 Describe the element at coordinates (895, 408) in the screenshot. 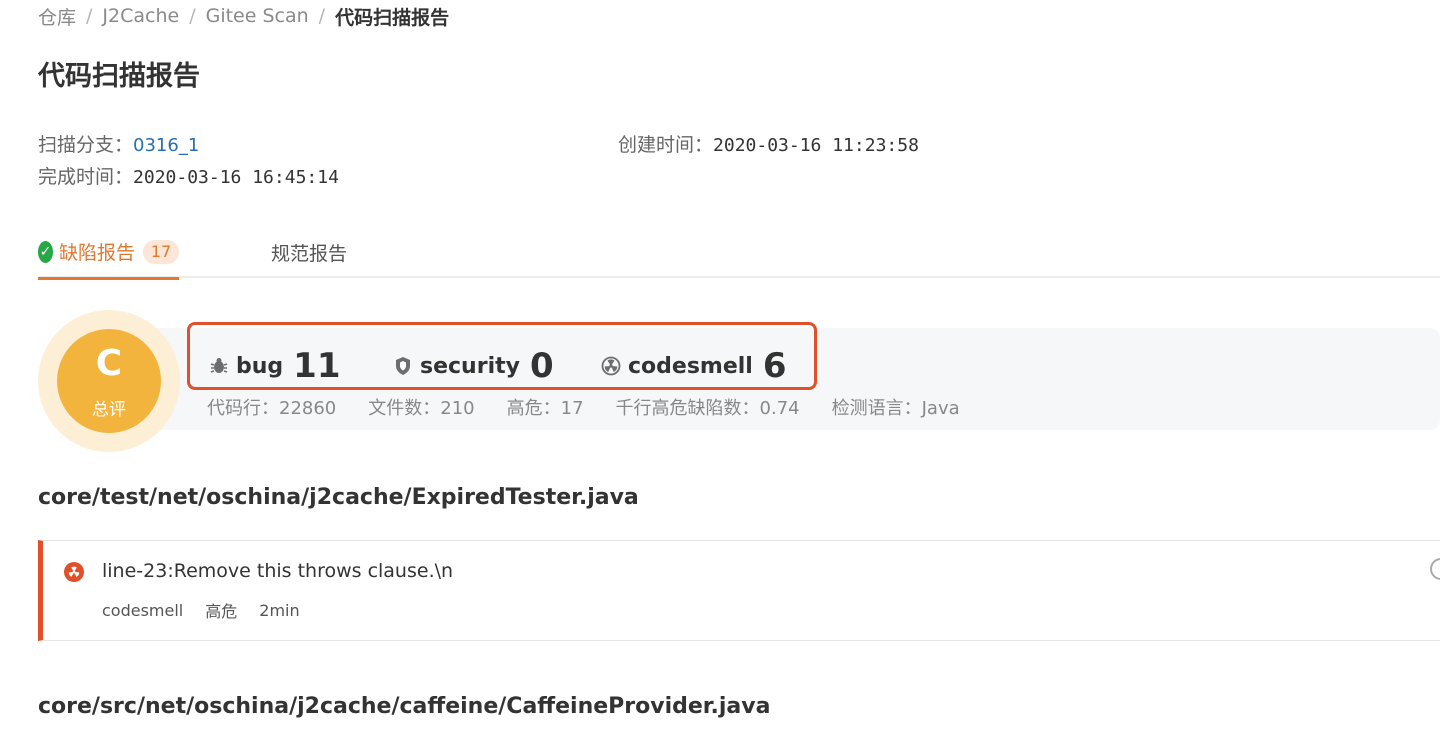

I see `stat-language: 检测语言：Java` at that location.